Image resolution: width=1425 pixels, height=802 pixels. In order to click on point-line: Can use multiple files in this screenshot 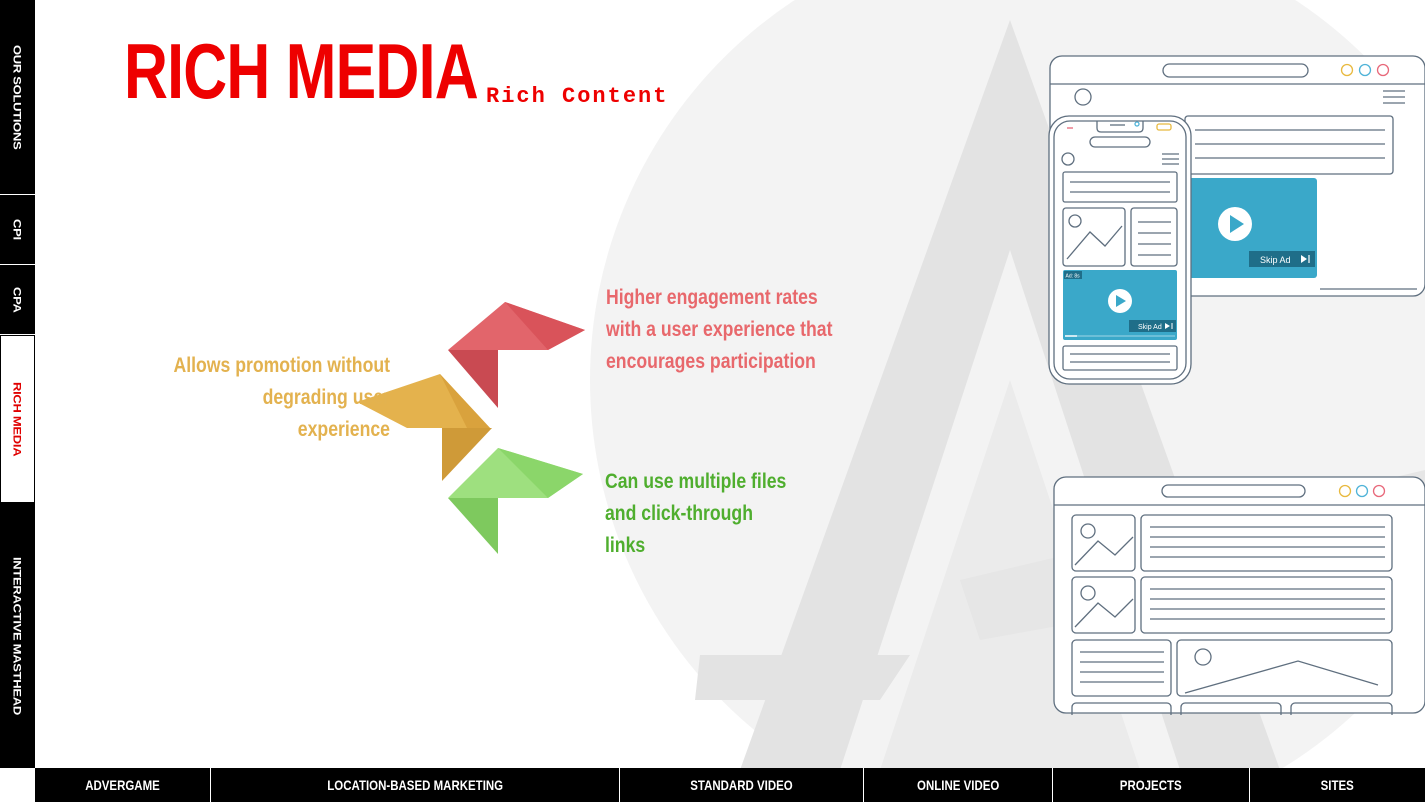, I will do `click(696, 481)`.